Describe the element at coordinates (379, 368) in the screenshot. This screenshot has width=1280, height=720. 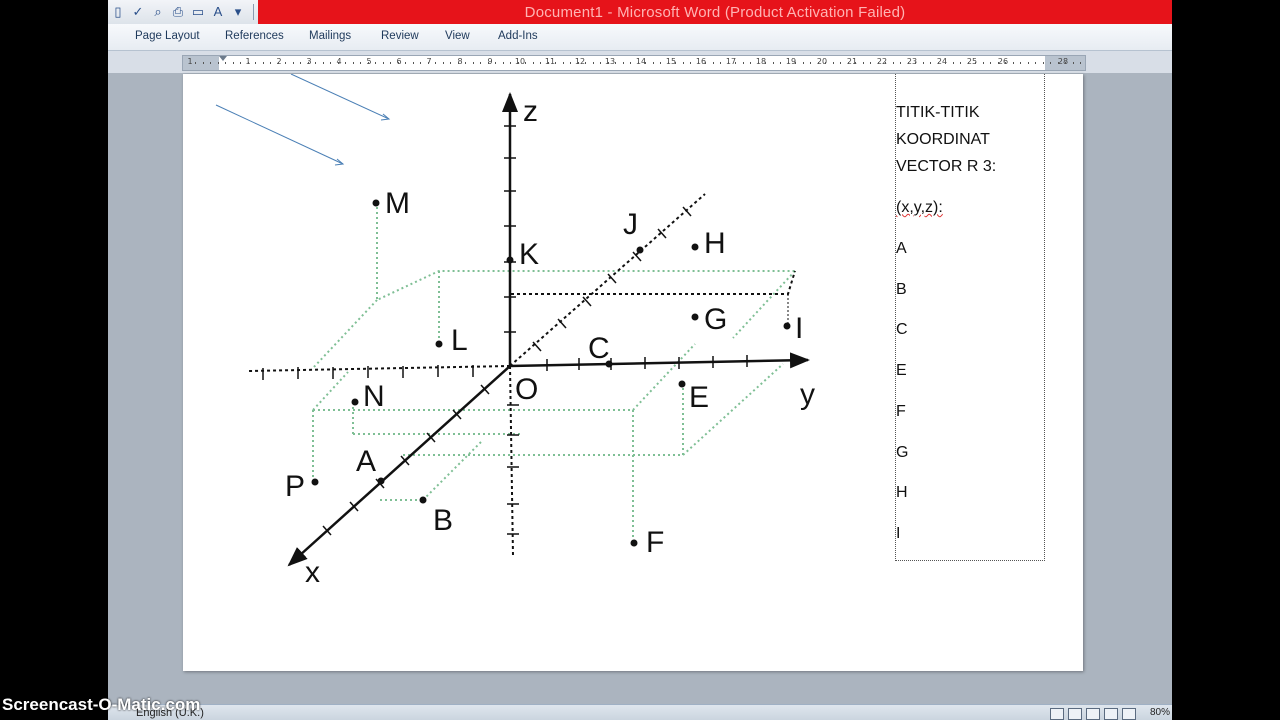
I see `y-axis-negative` at that location.